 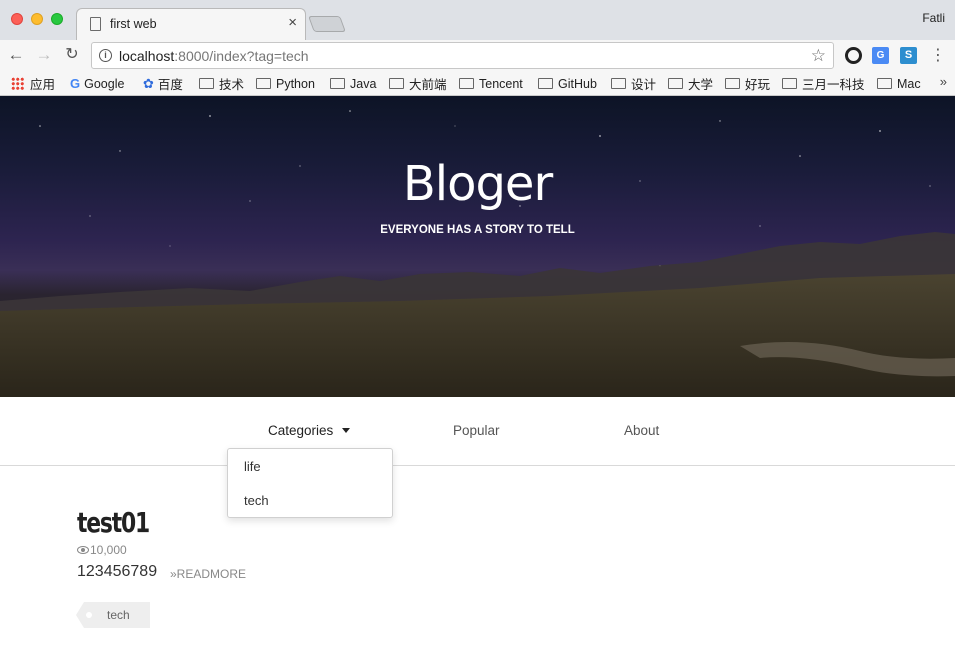 What do you see at coordinates (208, 574) in the screenshot?
I see `readmore-link: »READMORE` at bounding box center [208, 574].